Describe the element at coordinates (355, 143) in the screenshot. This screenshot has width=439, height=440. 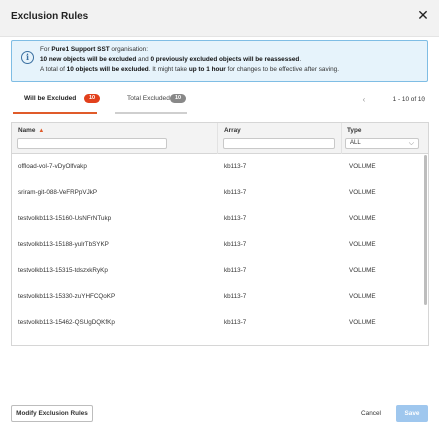
I see `type-filter-value: ALL` at that location.